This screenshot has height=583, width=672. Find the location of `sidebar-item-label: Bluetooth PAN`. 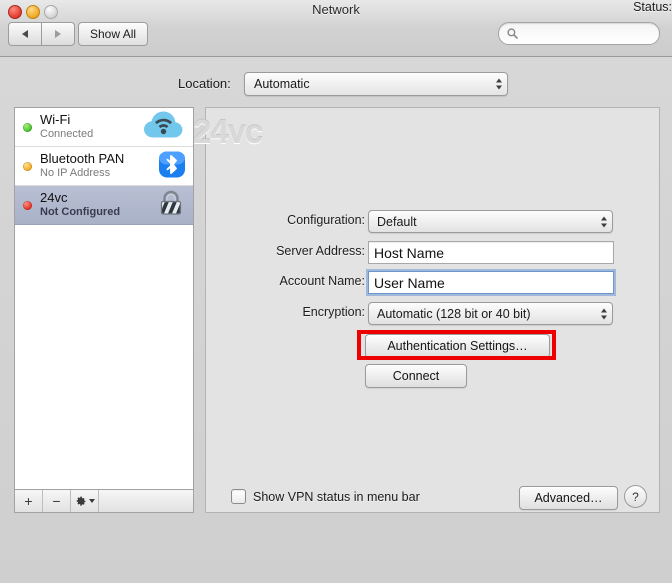

sidebar-item-label: Bluetooth PAN is located at coordinates (82, 159).